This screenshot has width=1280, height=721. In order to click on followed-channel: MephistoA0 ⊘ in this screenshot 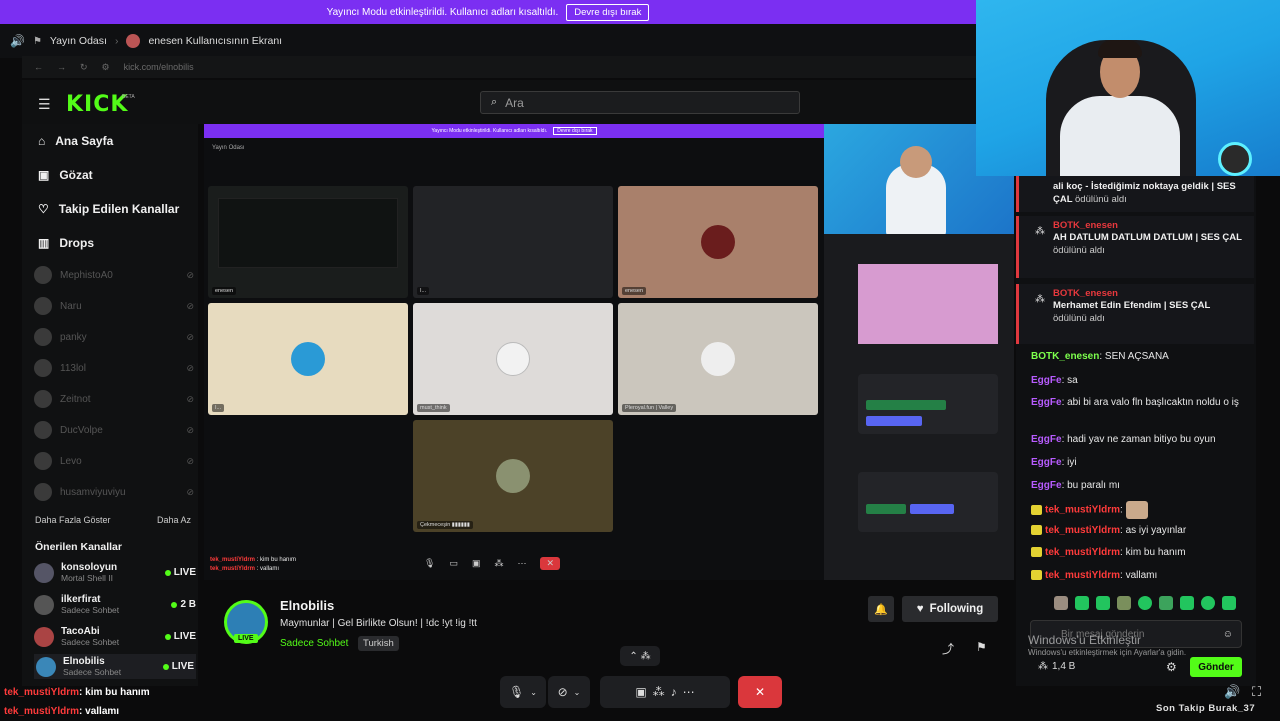, I will do `click(114, 275)`.